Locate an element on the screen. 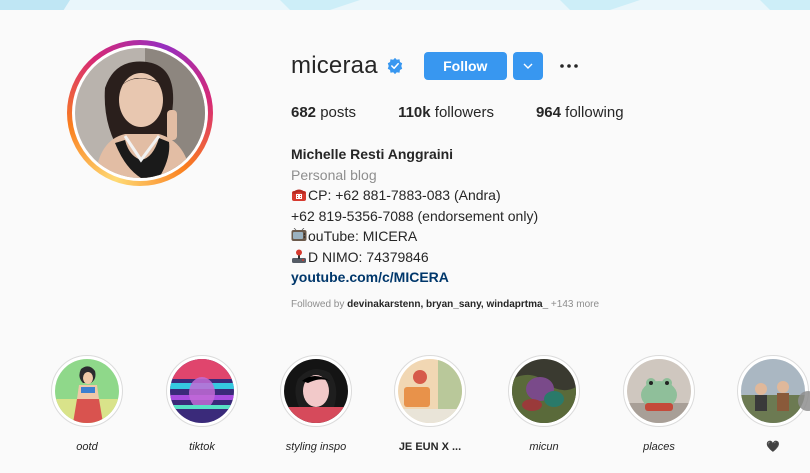 The width and height of the screenshot is (810, 473). highlight-item: places is located at coordinates (659, 404).